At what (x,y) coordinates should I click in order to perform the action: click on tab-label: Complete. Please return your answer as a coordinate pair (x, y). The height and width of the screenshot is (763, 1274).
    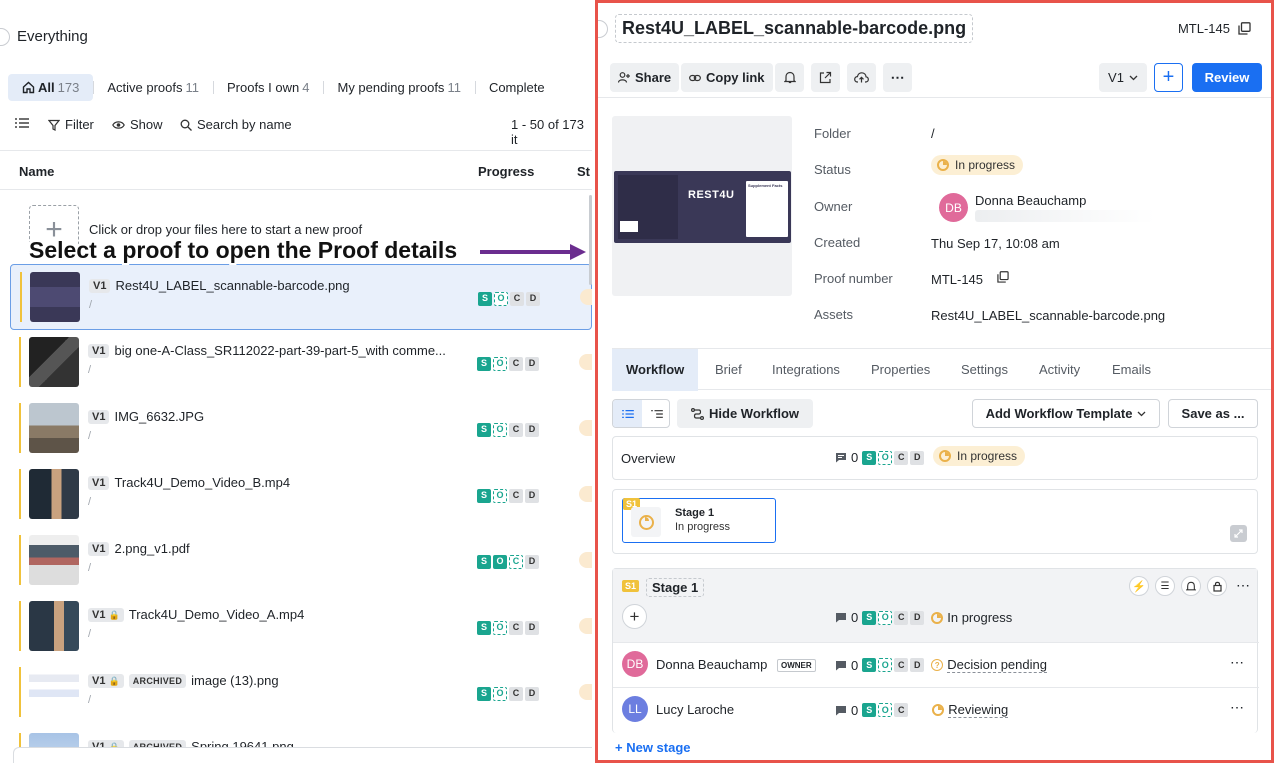
    Looking at the image, I should click on (516, 87).